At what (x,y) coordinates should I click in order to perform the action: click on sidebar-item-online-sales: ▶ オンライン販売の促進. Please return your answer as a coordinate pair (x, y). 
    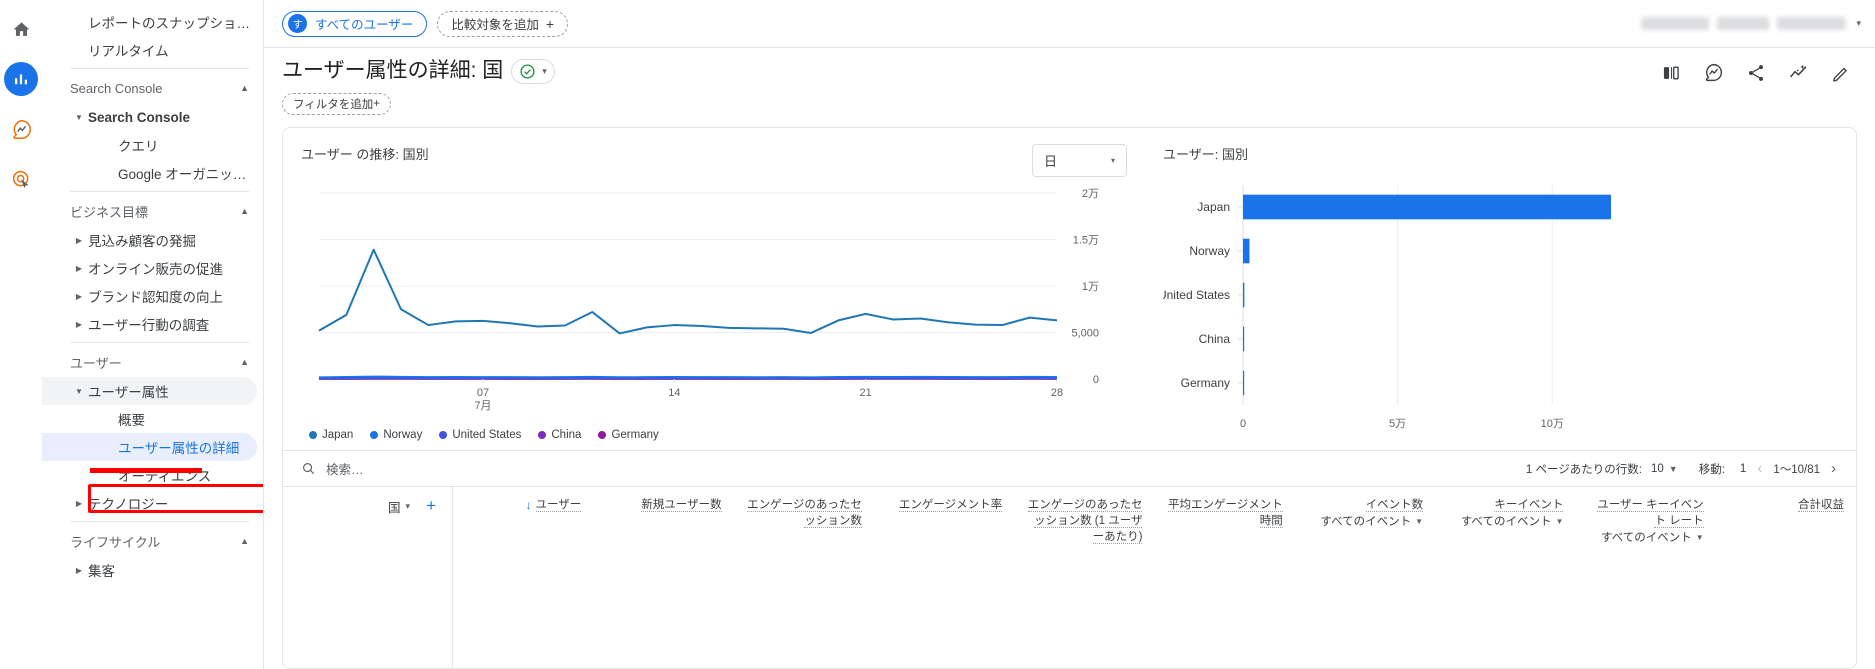
    Looking at the image, I should click on (152, 268).